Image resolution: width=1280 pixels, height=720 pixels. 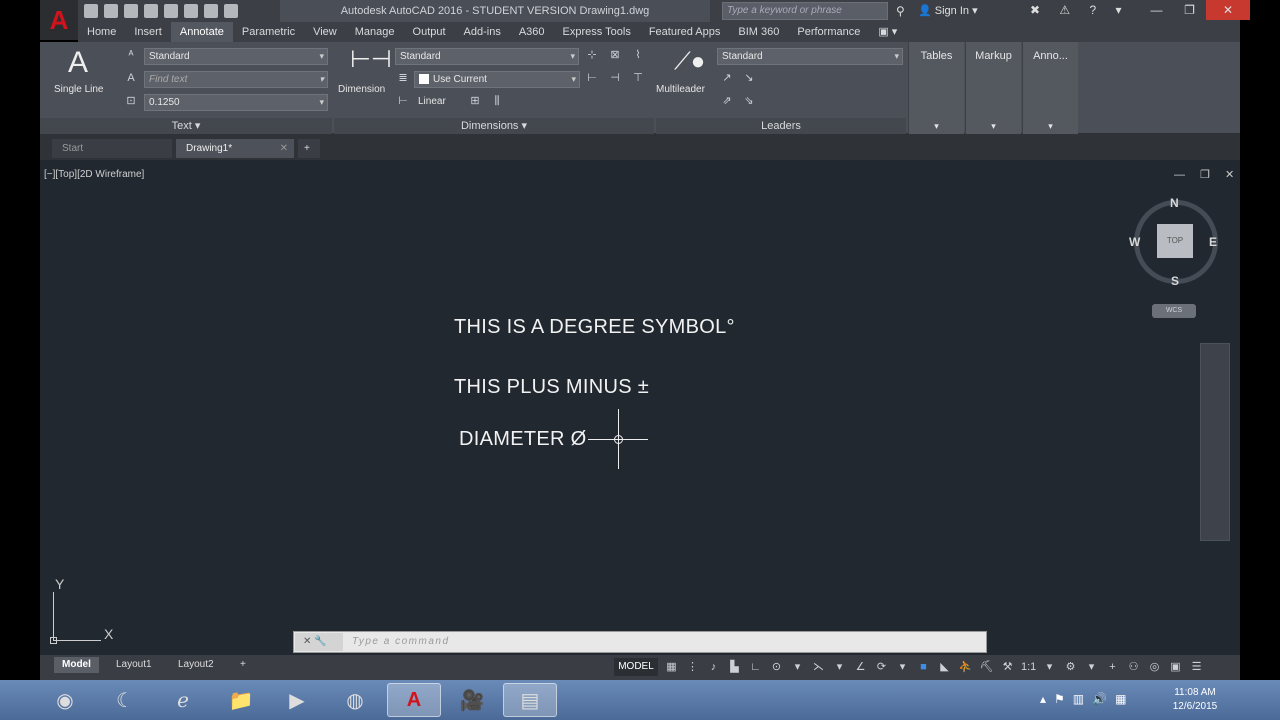 I want to click on collect-leader-icon: ⇘, so click(x=749, y=101).